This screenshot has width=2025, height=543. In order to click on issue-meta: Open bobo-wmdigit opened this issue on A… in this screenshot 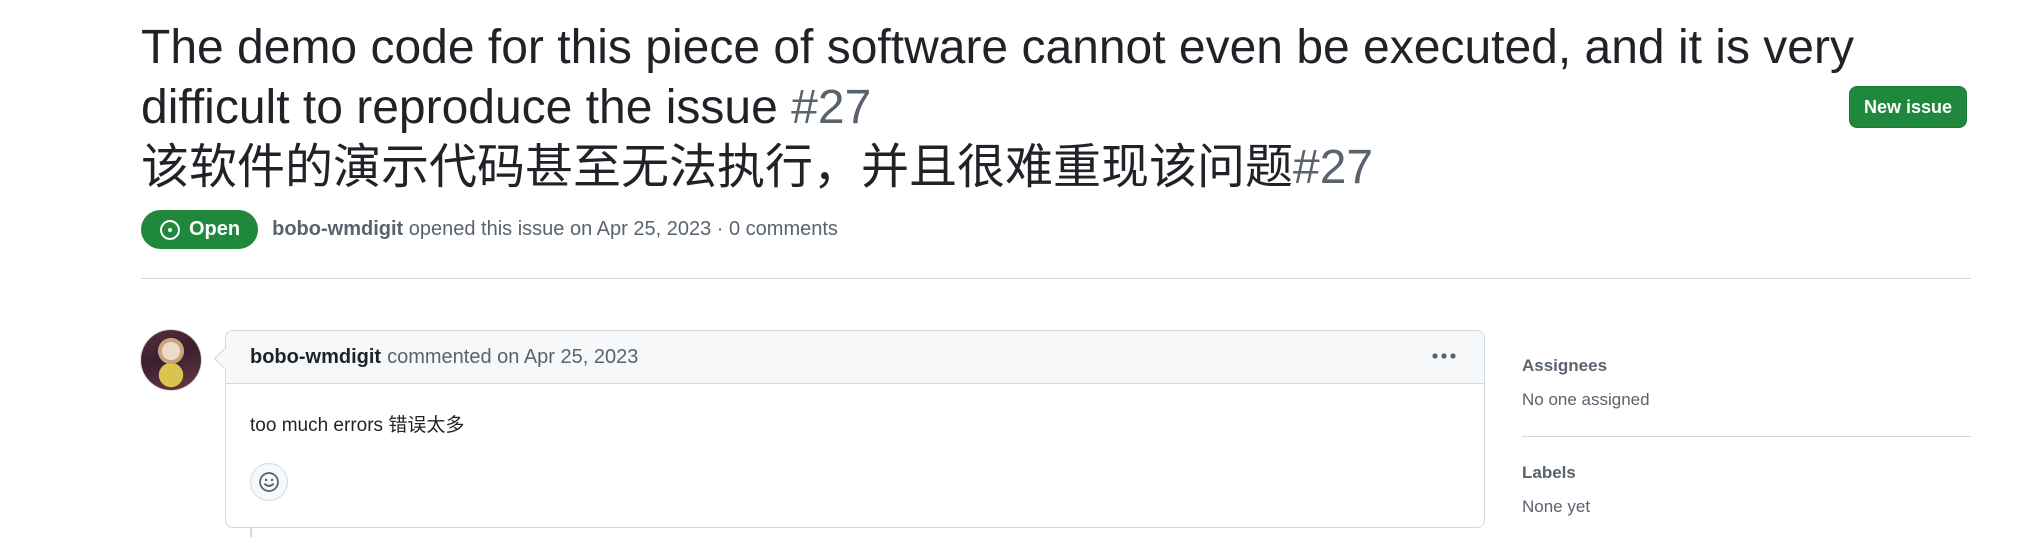, I will do `click(489, 229)`.